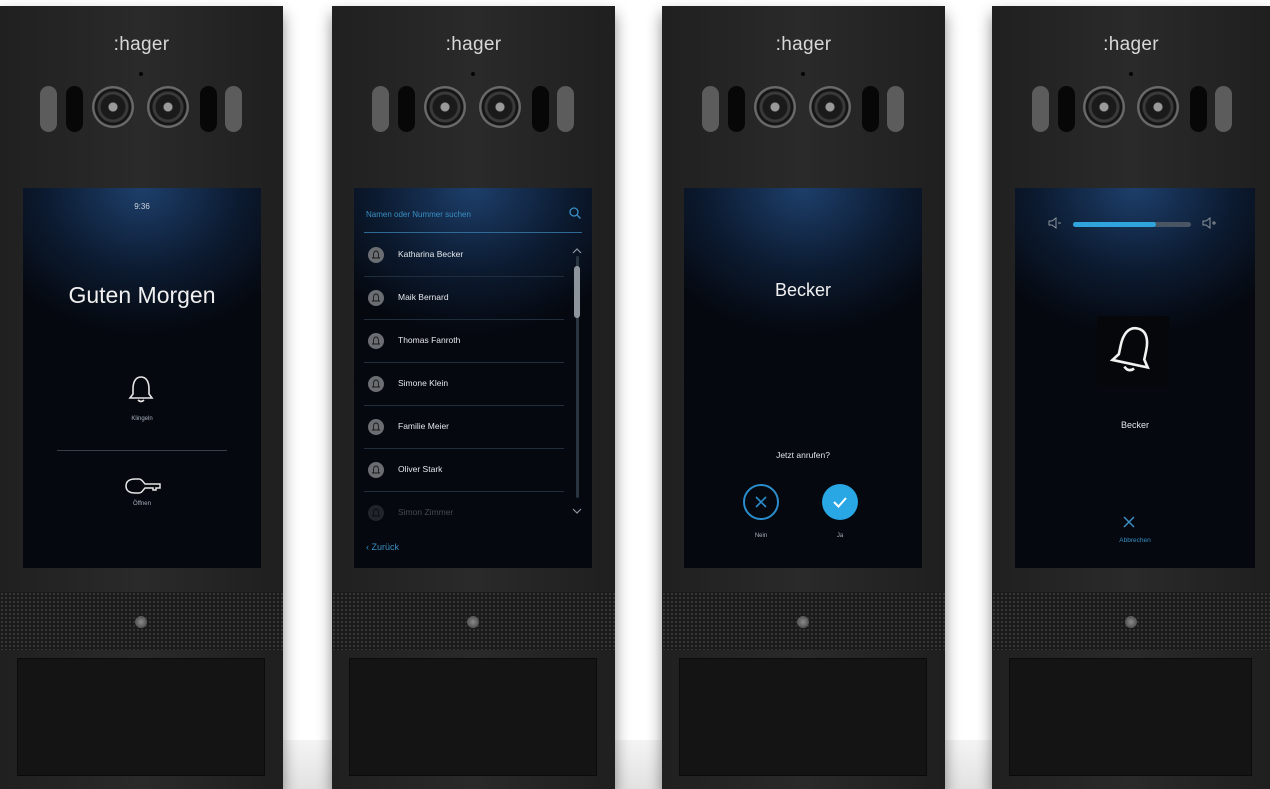  What do you see at coordinates (431, 254) in the screenshot?
I see `contact-name: Katharina Becker` at bounding box center [431, 254].